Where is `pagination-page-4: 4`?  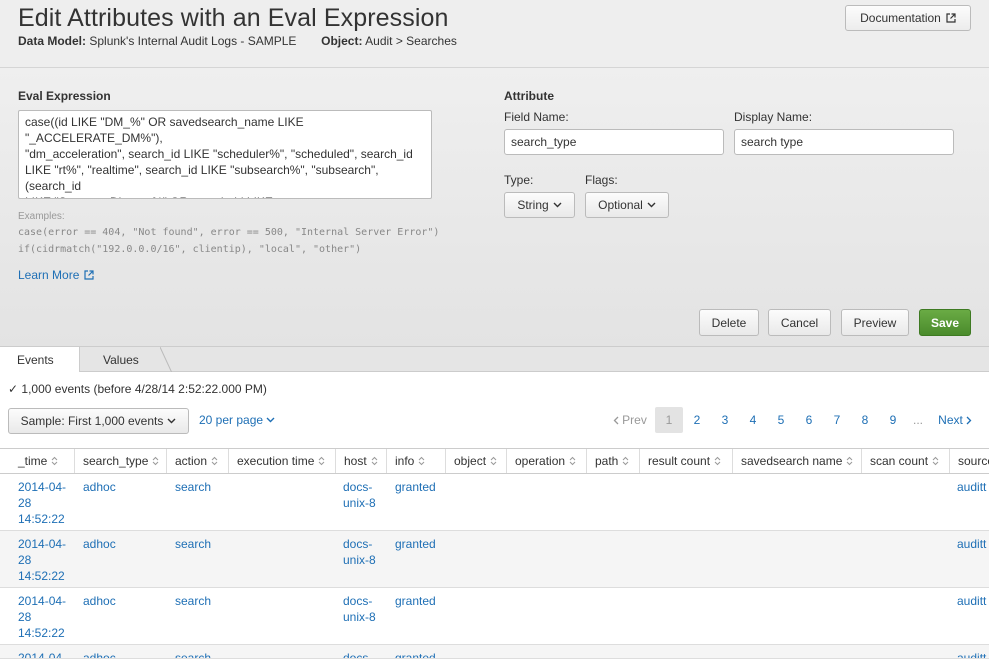
pagination-page-4: 4 is located at coordinates (753, 420).